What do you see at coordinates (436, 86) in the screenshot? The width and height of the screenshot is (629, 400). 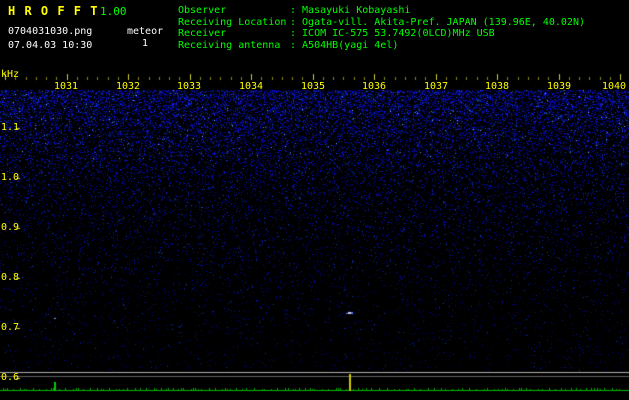 I see `time-tick-label: 1037` at bounding box center [436, 86].